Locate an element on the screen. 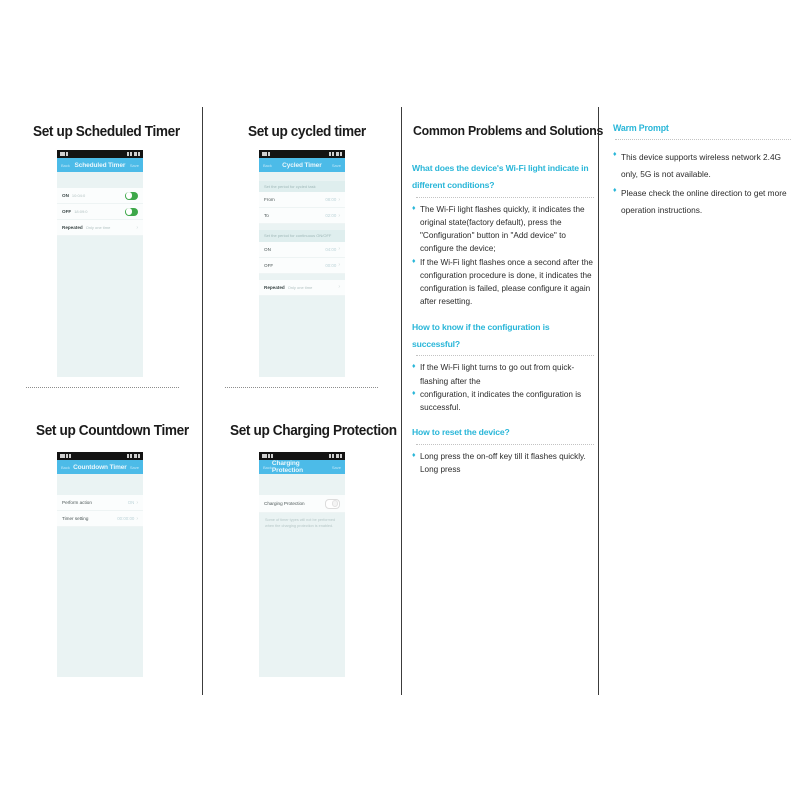  row-perform-action-label: Perform action is located at coordinates (77, 502).